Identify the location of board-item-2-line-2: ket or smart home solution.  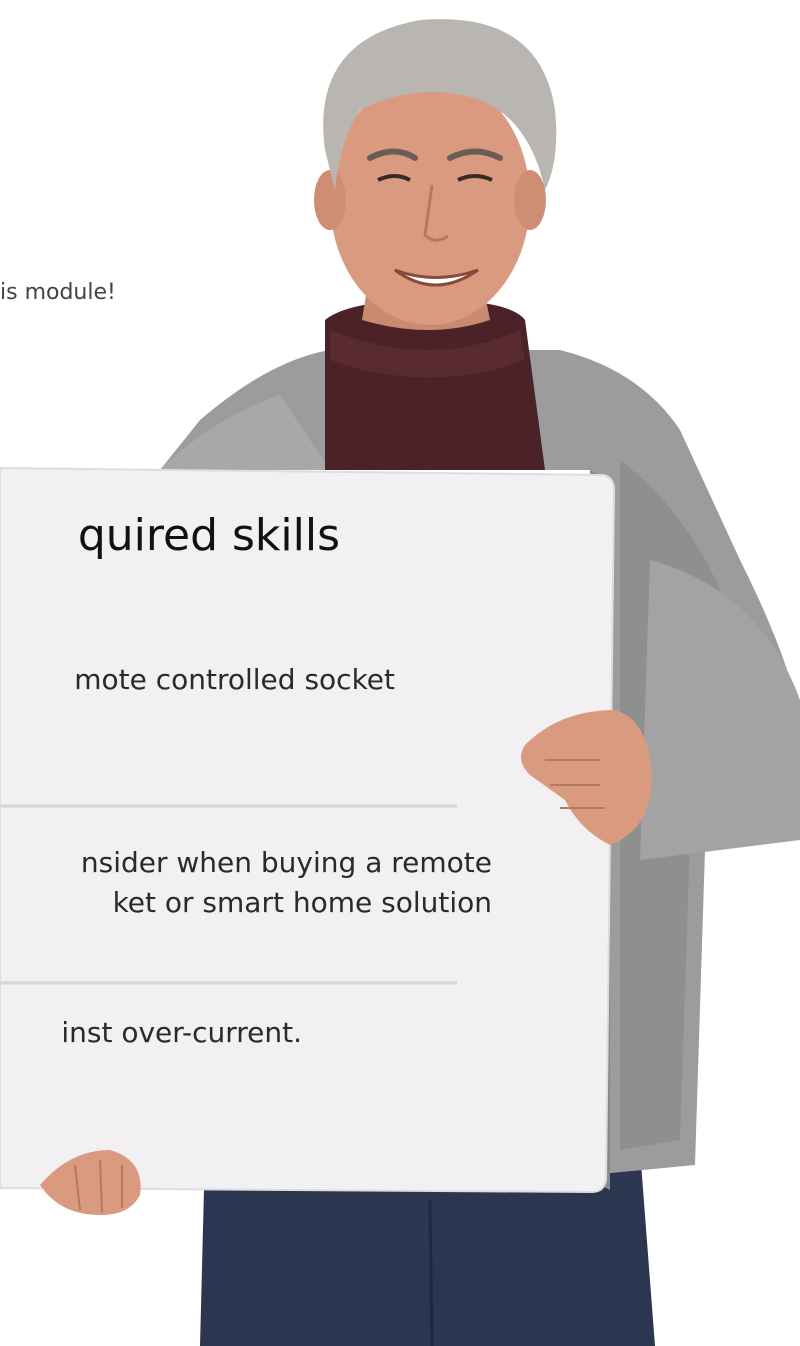
(302, 902).